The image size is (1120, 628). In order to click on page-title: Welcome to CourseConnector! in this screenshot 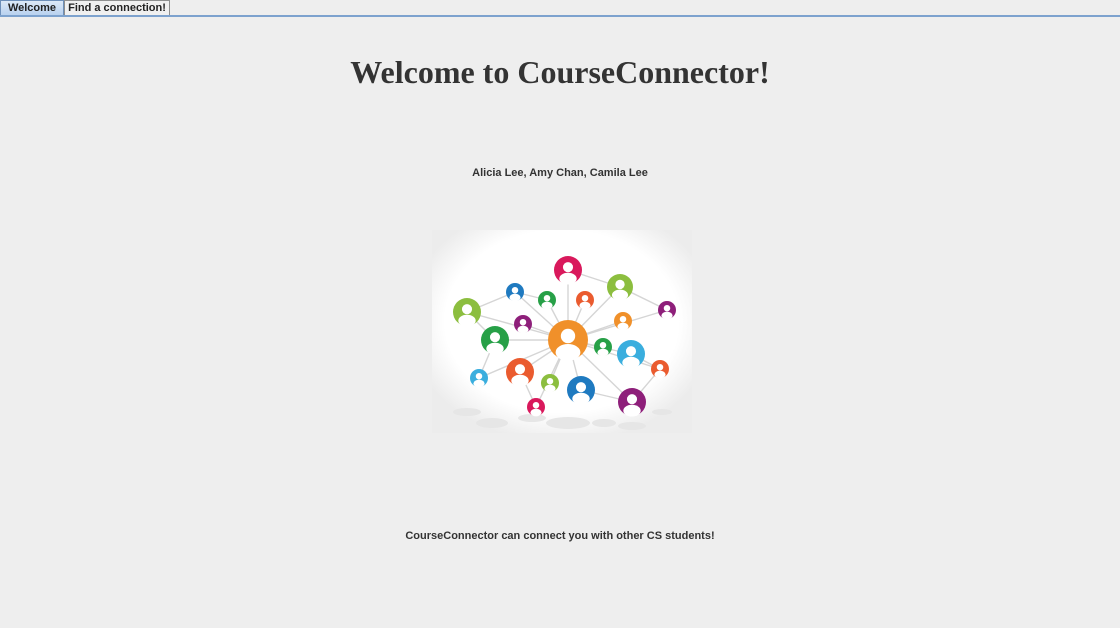, I will do `click(560, 72)`.